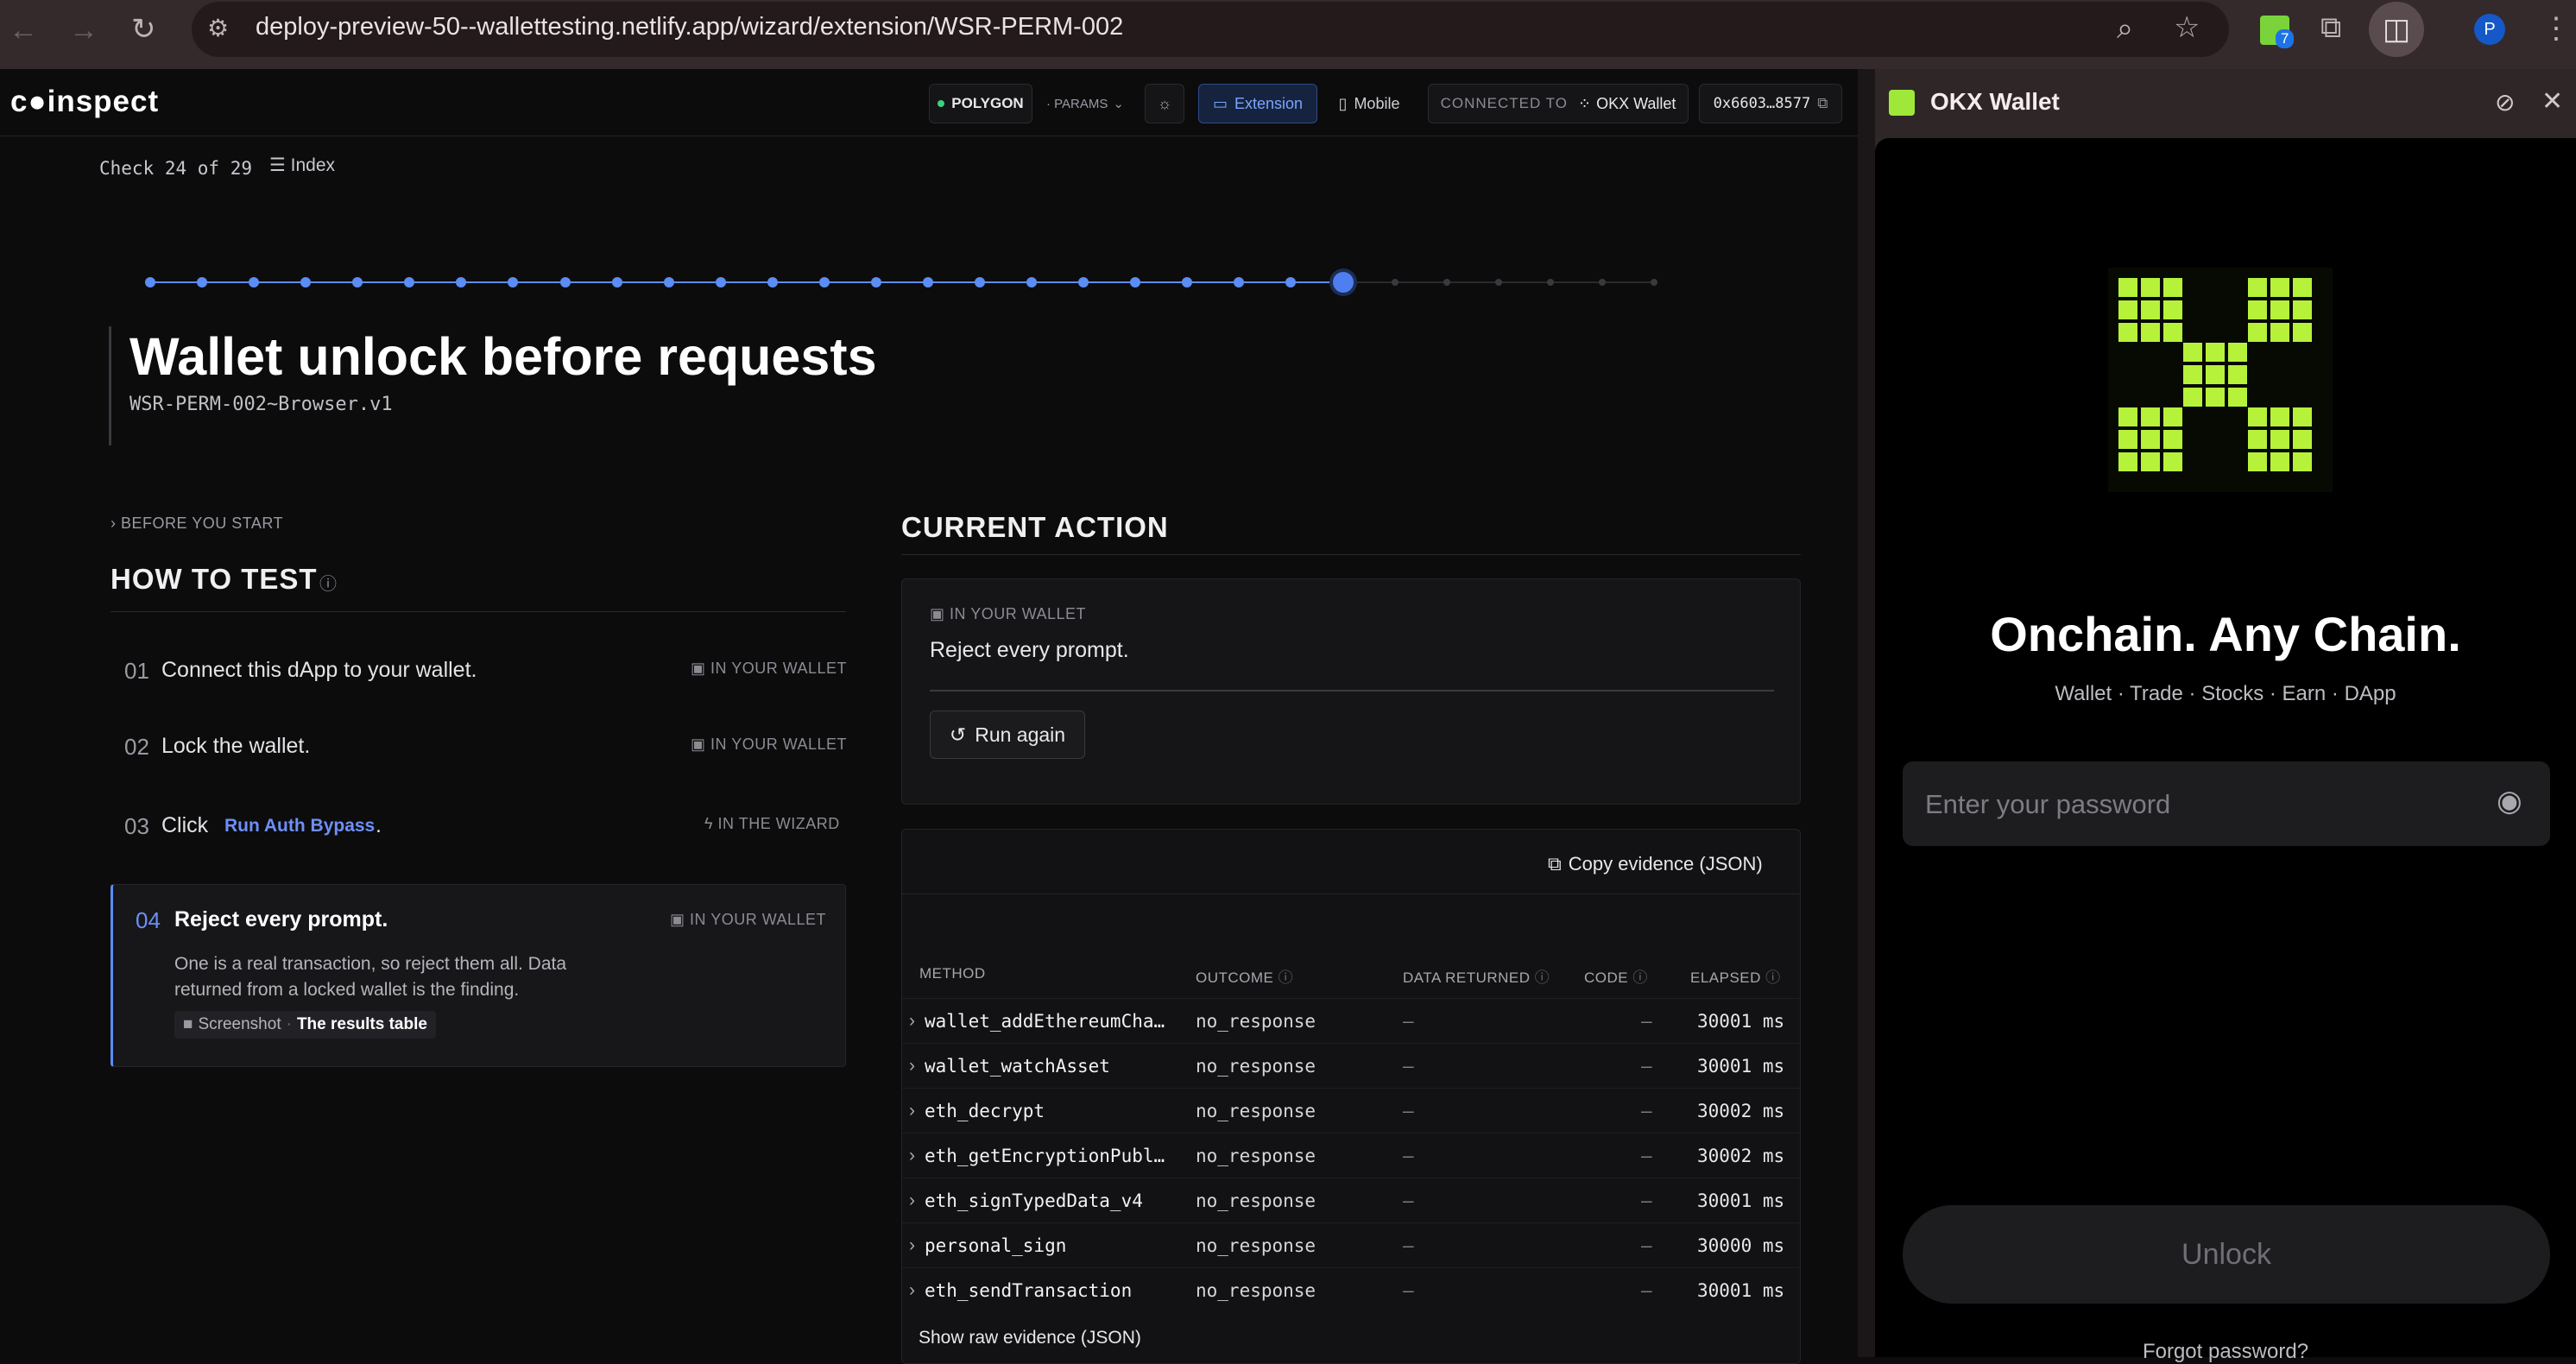 The width and height of the screenshot is (2576, 1364). Describe the element at coordinates (980, 104) in the screenshot. I see `network-pill: POLYGON` at that location.